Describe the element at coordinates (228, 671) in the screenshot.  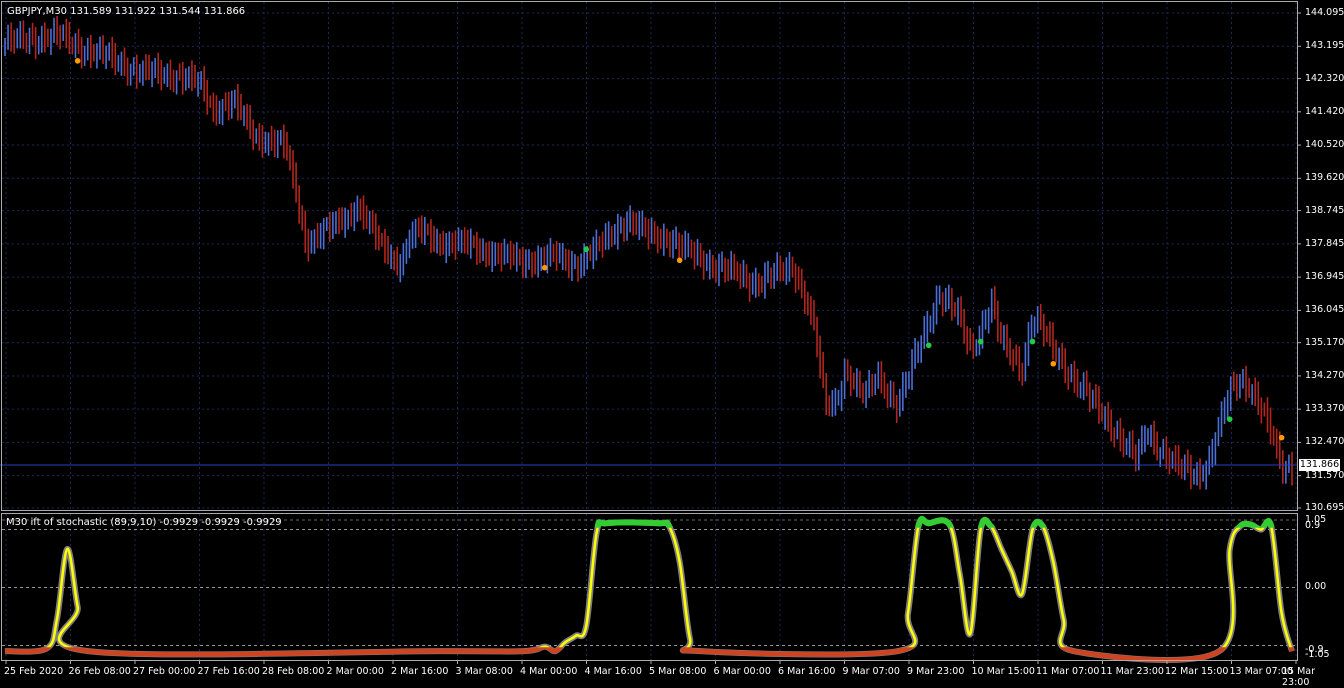
I see `time-axis-label: 27 Feb 16:00` at that location.